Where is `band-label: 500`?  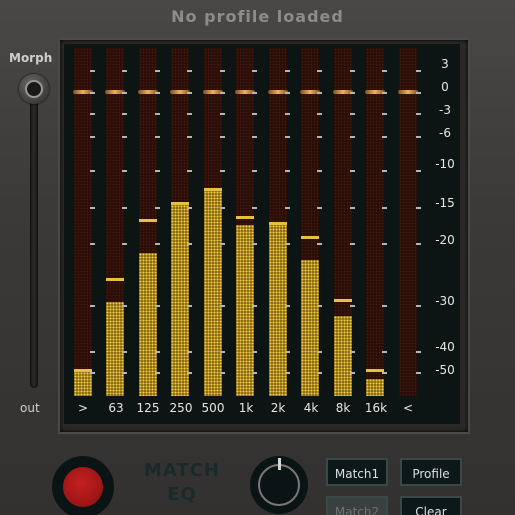
band-label: 500 is located at coordinates (213, 408).